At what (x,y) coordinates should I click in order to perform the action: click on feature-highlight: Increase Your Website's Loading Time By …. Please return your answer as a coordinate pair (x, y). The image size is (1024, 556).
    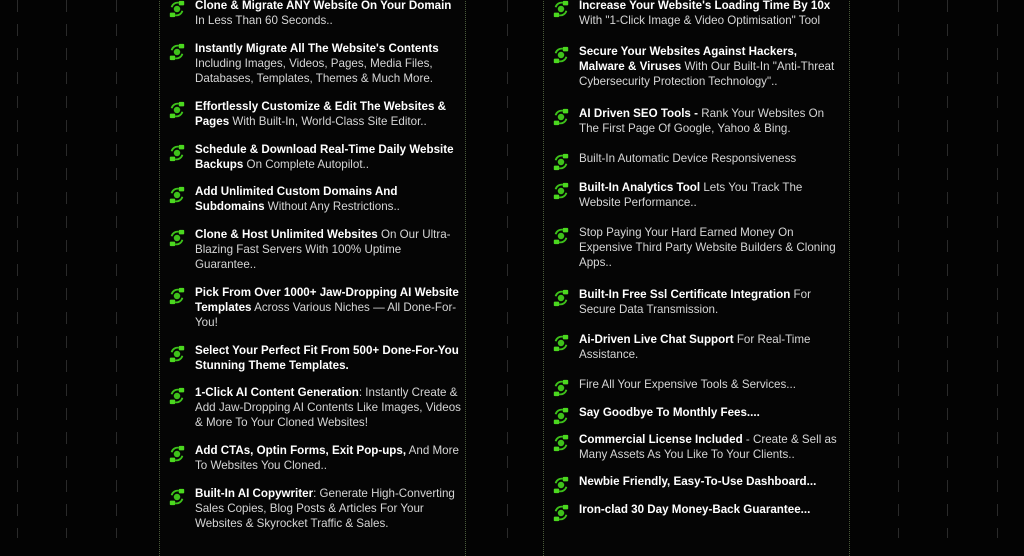
    Looking at the image, I should click on (705, 6).